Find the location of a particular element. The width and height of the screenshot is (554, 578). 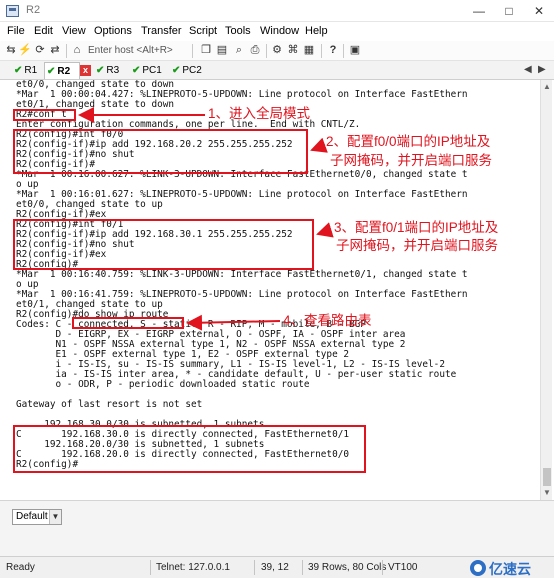

map-icon: ▣ is located at coordinates (355, 50).